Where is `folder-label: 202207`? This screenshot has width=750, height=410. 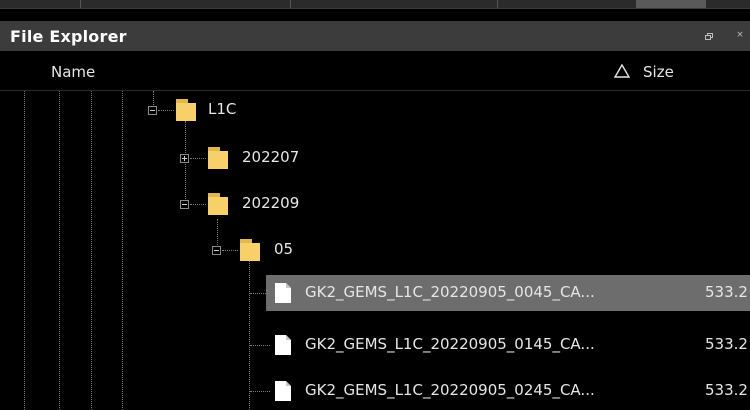 folder-label: 202207 is located at coordinates (271, 157).